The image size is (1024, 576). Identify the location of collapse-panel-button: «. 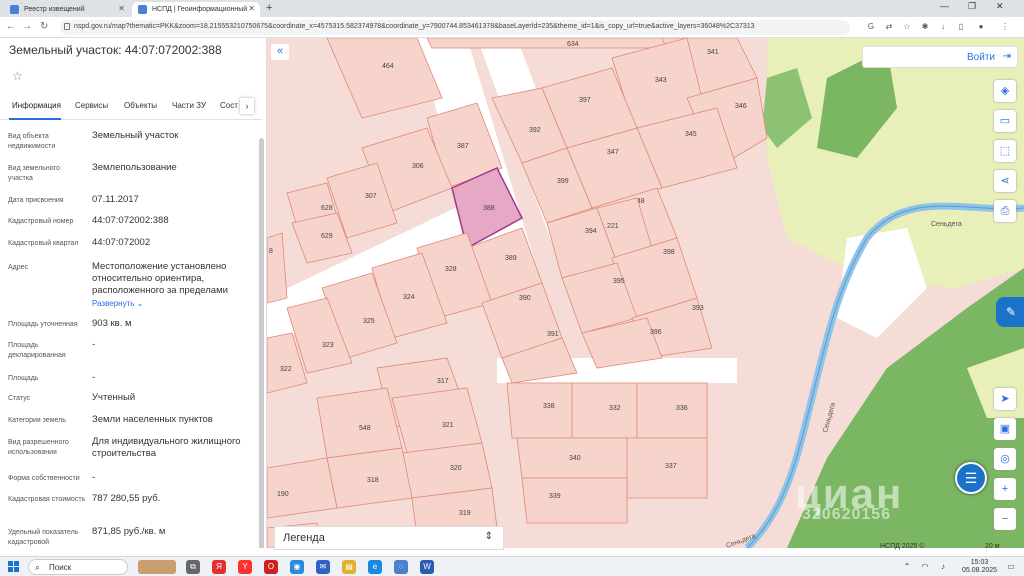
(280, 52).